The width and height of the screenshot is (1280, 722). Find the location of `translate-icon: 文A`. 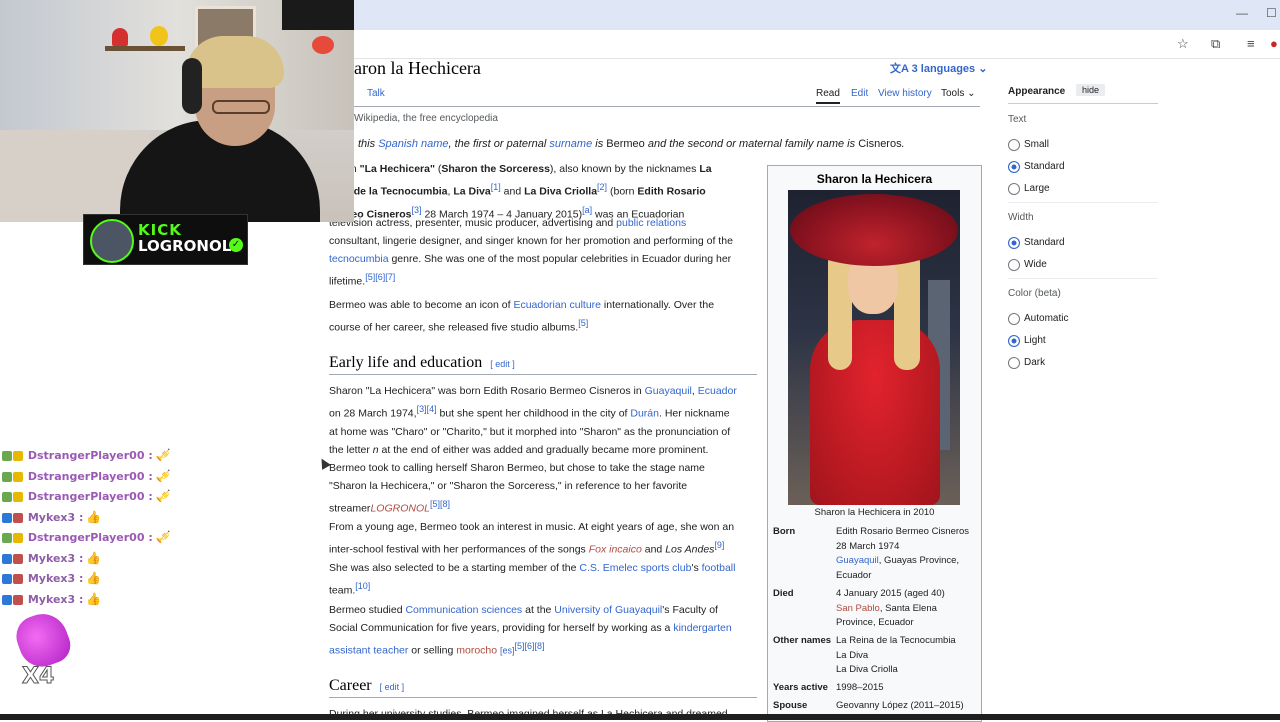

translate-icon: 文A is located at coordinates (901, 69).